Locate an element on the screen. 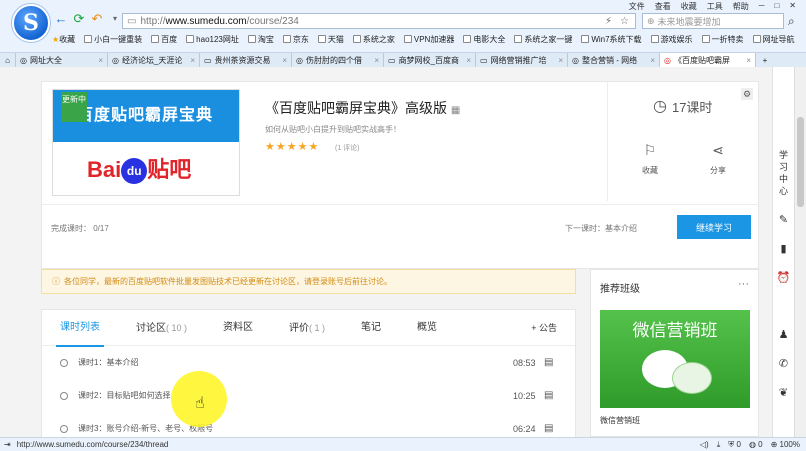 The height and width of the screenshot is (451, 806). rating-count: (1 评论) is located at coordinates (347, 148).